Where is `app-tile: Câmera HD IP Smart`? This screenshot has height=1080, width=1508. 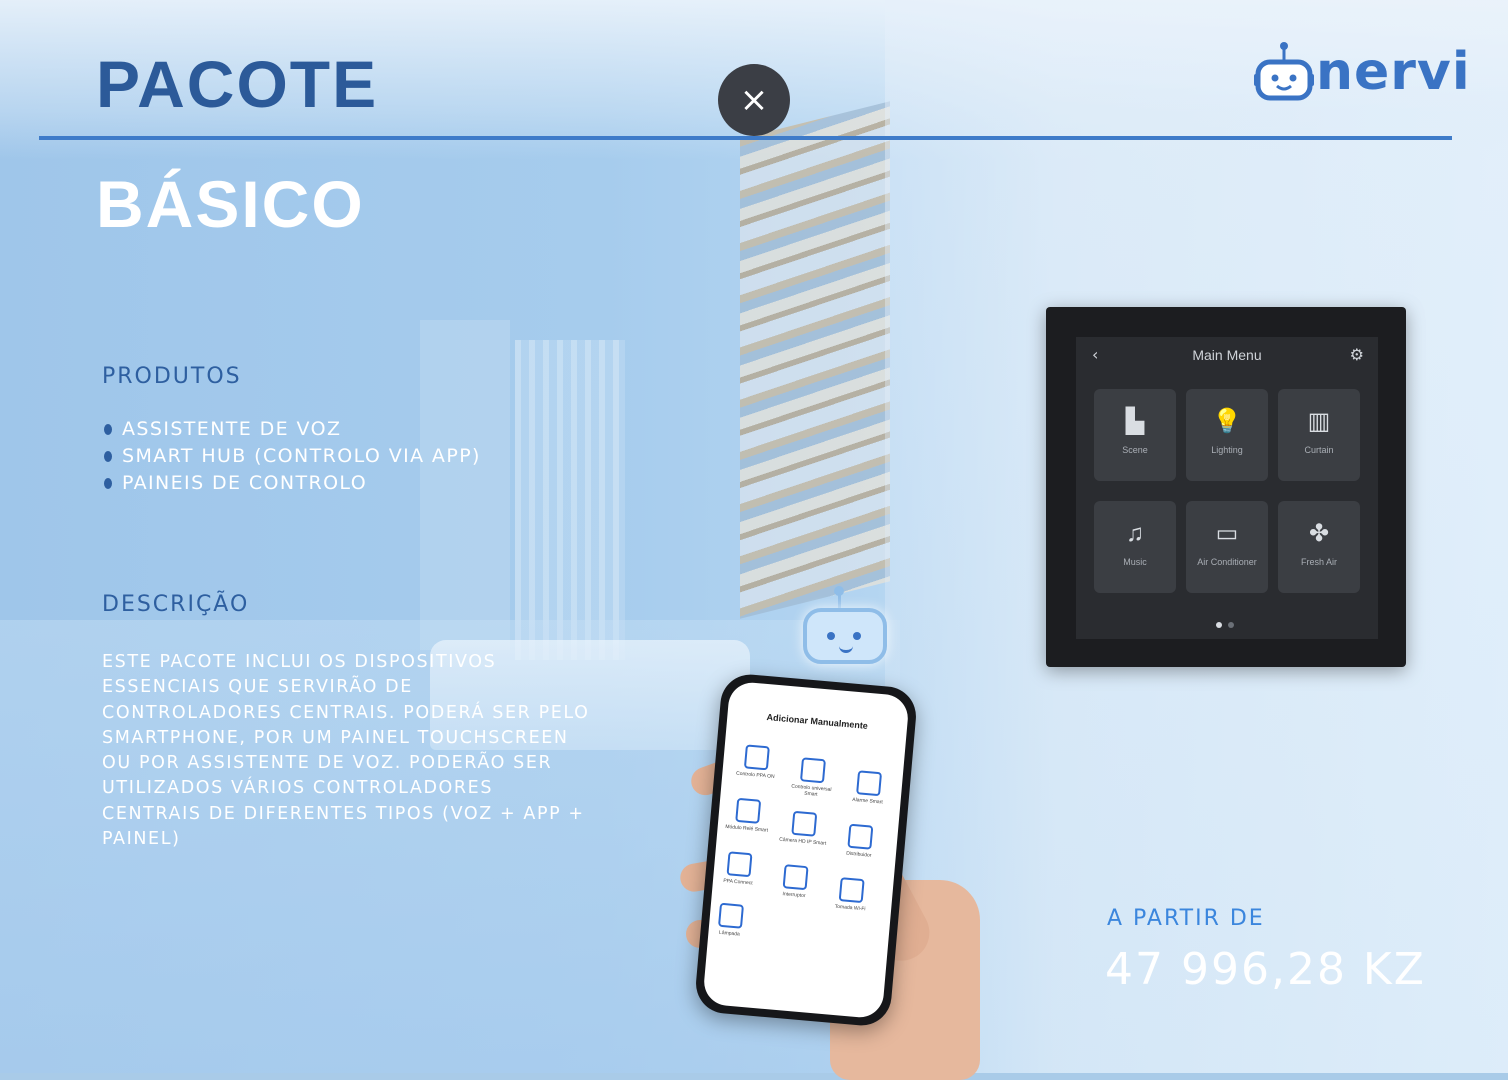
app-tile: Câmera HD IP Smart is located at coordinates (804, 828).